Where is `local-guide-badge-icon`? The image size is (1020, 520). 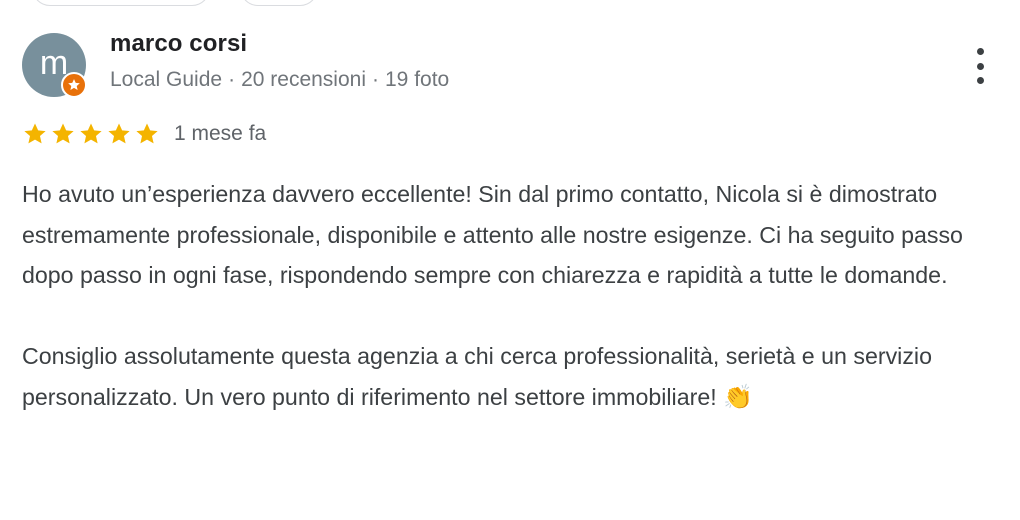
local-guide-badge-icon is located at coordinates (74, 85).